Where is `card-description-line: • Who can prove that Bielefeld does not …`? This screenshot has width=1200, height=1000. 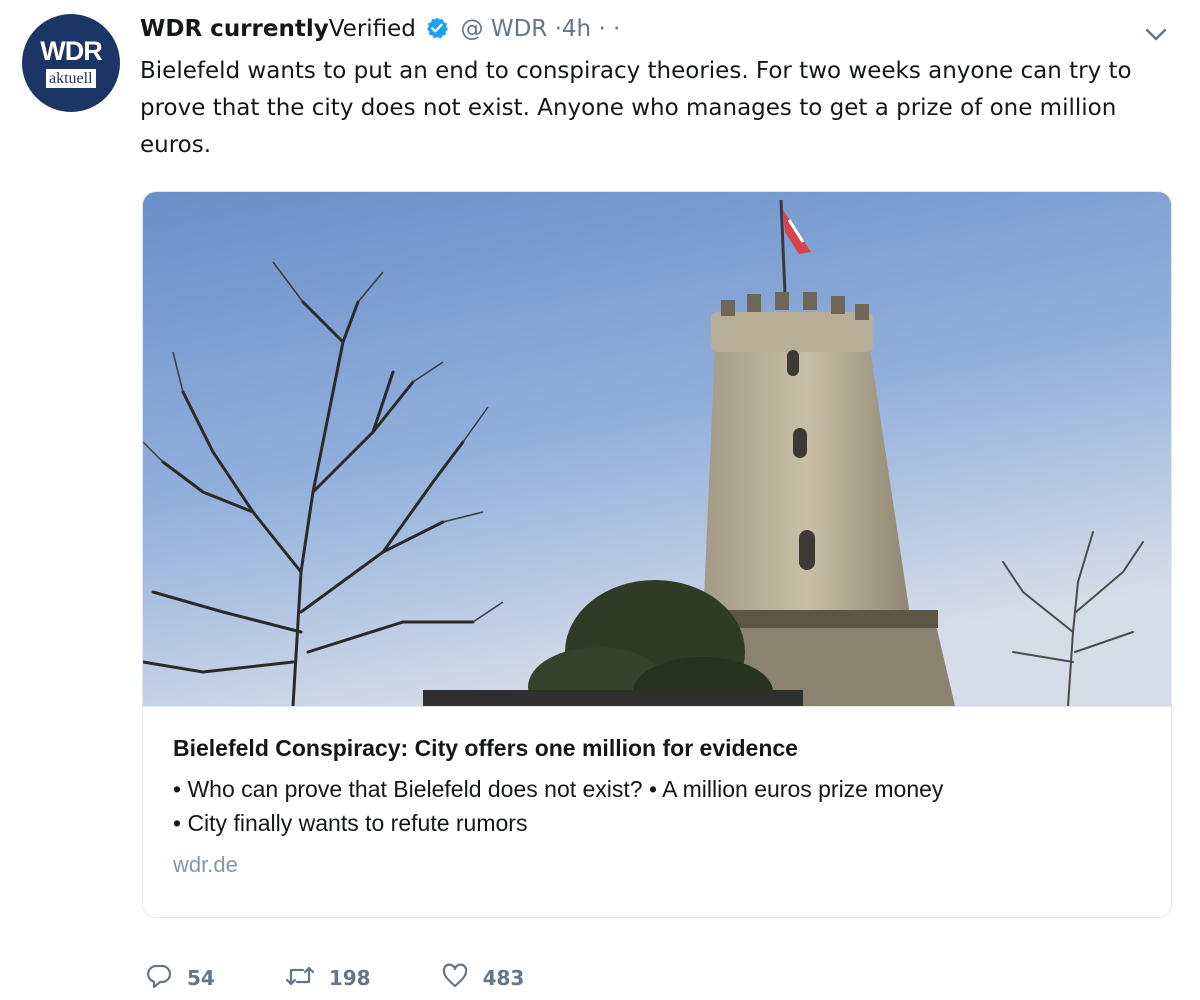 card-description-line: • Who can prove that Bielefeld does not … is located at coordinates (558, 789).